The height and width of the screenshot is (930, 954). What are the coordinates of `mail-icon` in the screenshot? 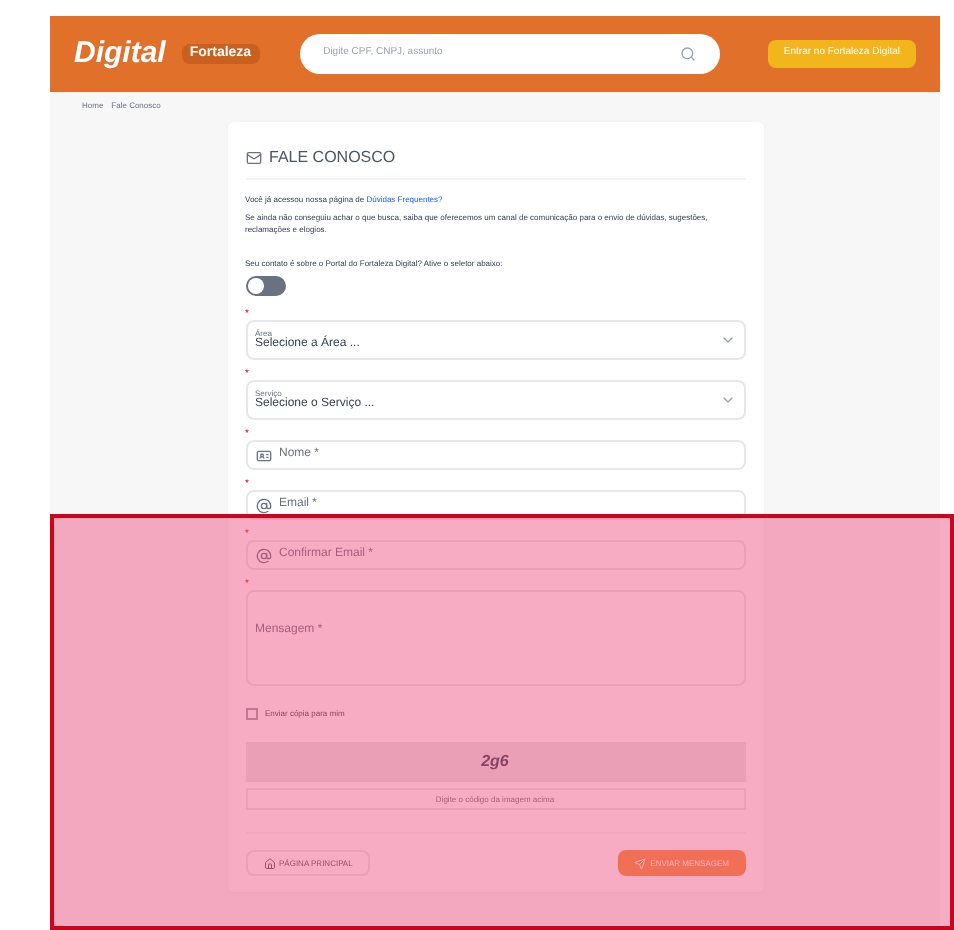 It's located at (253, 158).